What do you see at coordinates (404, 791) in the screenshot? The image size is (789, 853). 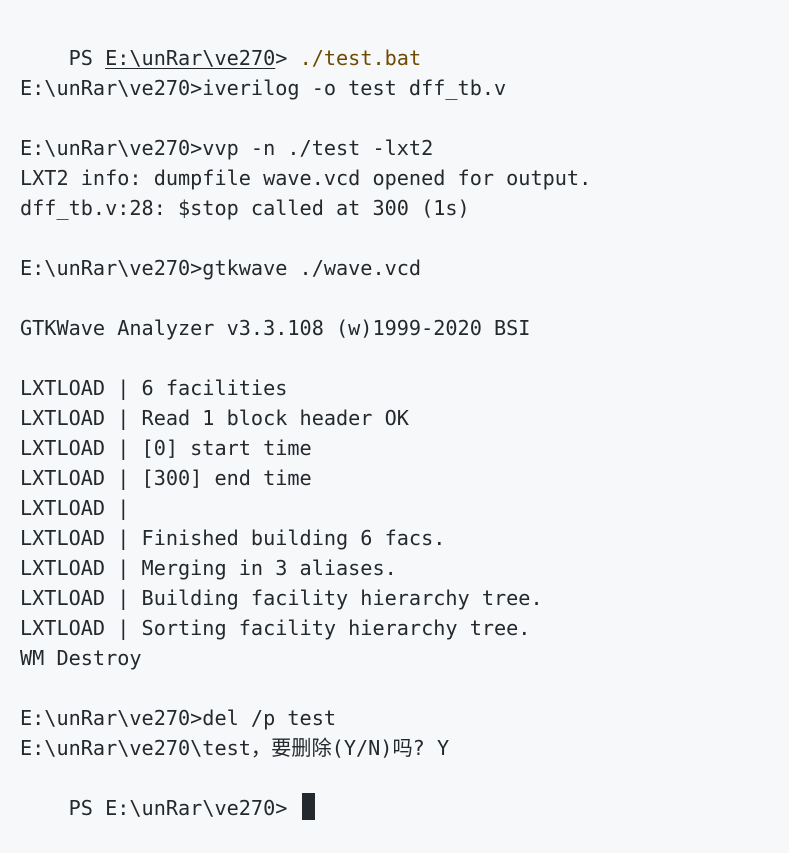 I see `current-prompt-line: PS E:\unRar\ve270>` at bounding box center [404, 791].